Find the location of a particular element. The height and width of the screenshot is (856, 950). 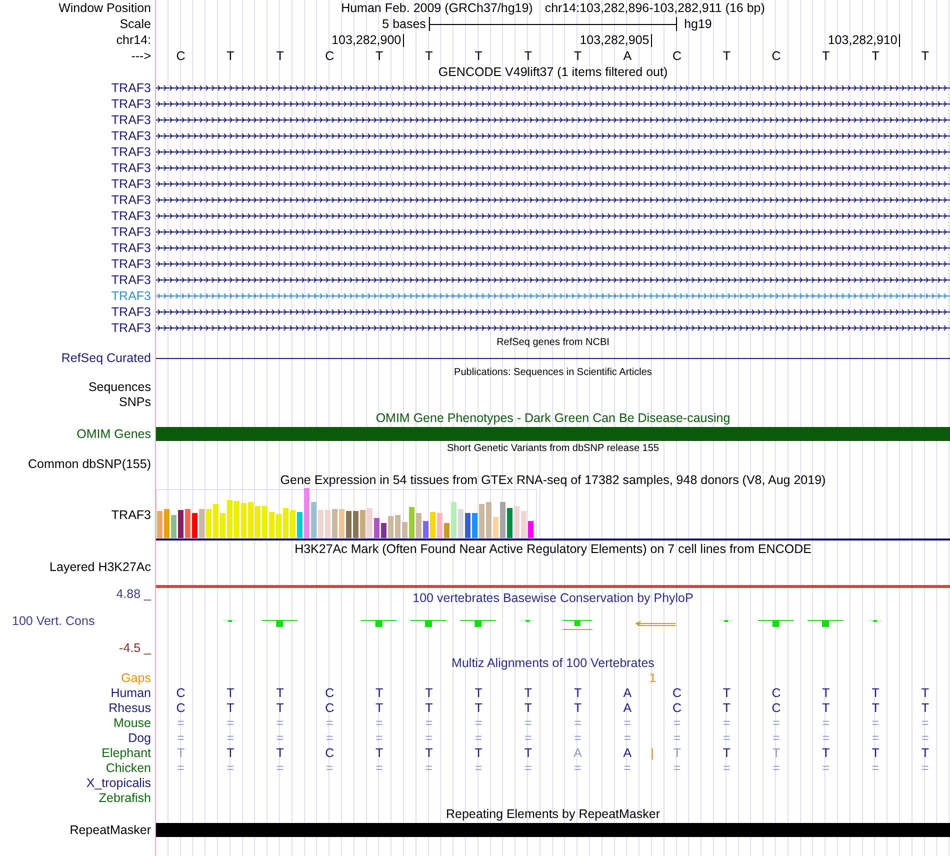

position-tick: 103,282,910 is located at coordinates (864, 40).